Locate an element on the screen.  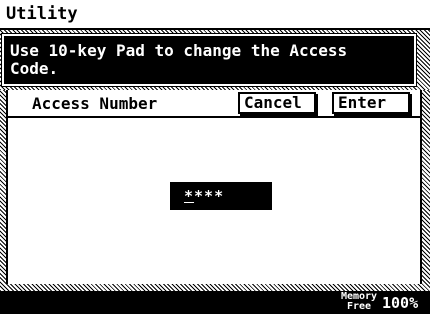
access-number-label: Access Number is located at coordinates (95, 103).